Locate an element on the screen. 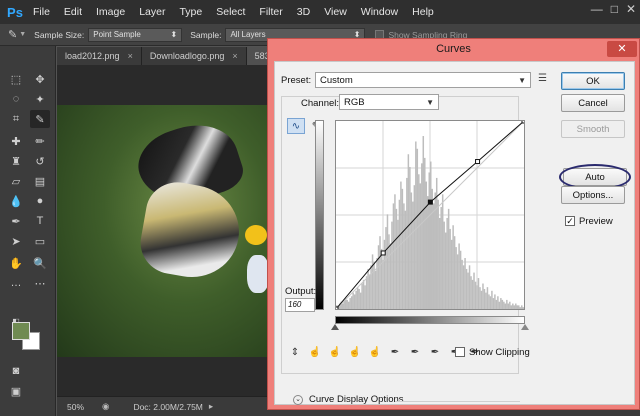 The image size is (640, 416). menu-window: Window is located at coordinates (379, 12).